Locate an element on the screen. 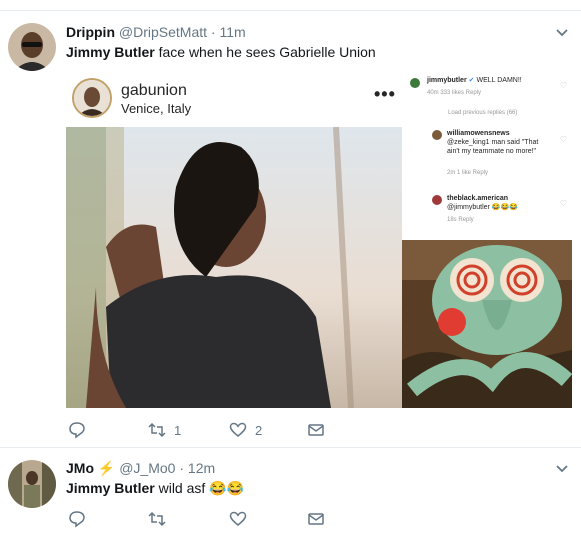 This screenshot has width=581, height=547. retweet-button: 1 is located at coordinates (164, 430).